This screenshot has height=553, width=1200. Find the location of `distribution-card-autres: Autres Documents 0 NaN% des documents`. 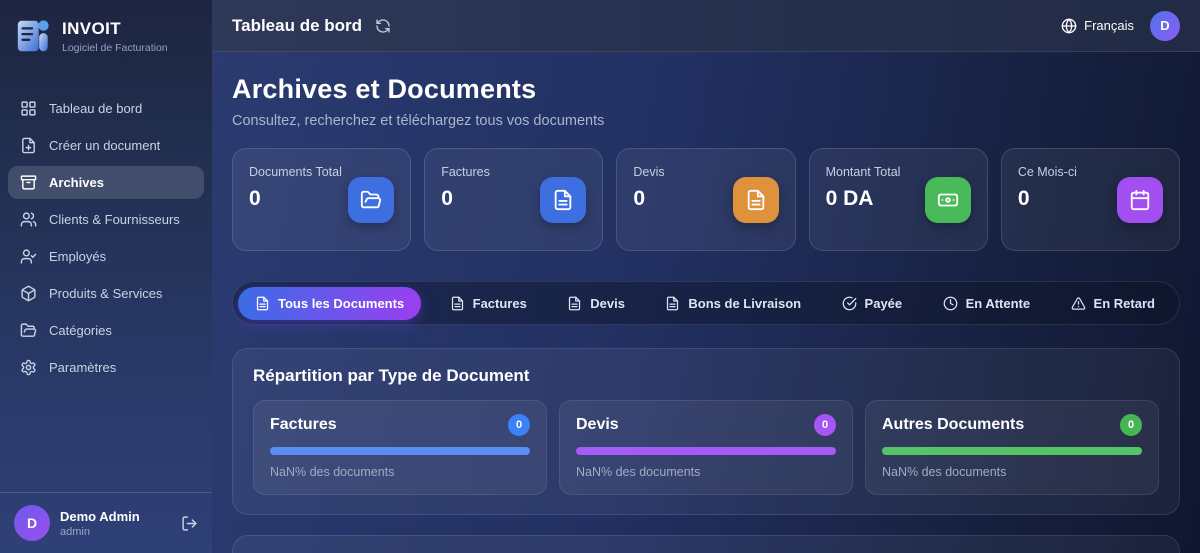

distribution-card-autres: Autres Documents 0 NaN% des documents is located at coordinates (1012, 447).